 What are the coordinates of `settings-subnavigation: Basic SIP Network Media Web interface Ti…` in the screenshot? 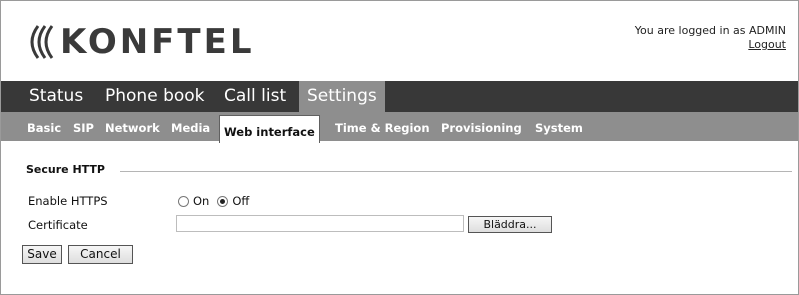 It's located at (399, 127).